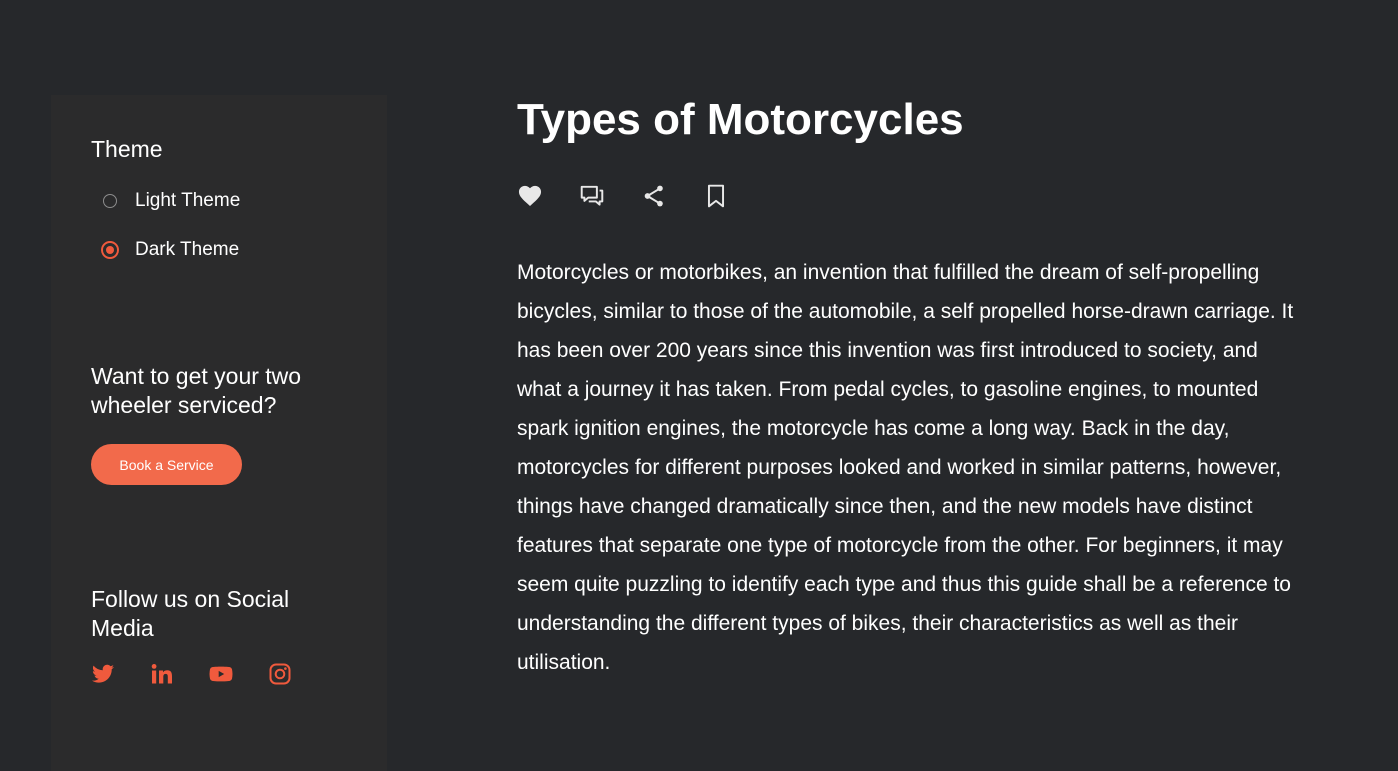 This screenshot has height=771, width=1398. What do you see at coordinates (654, 196) in the screenshot?
I see `share-icon` at bounding box center [654, 196].